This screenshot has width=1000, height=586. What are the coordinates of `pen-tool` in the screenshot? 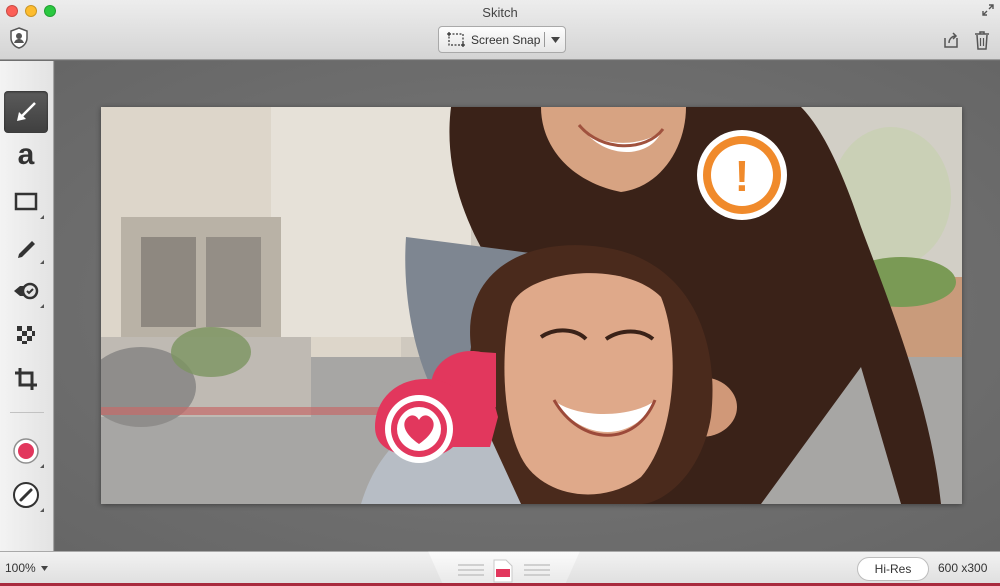 It's located at (26, 247).